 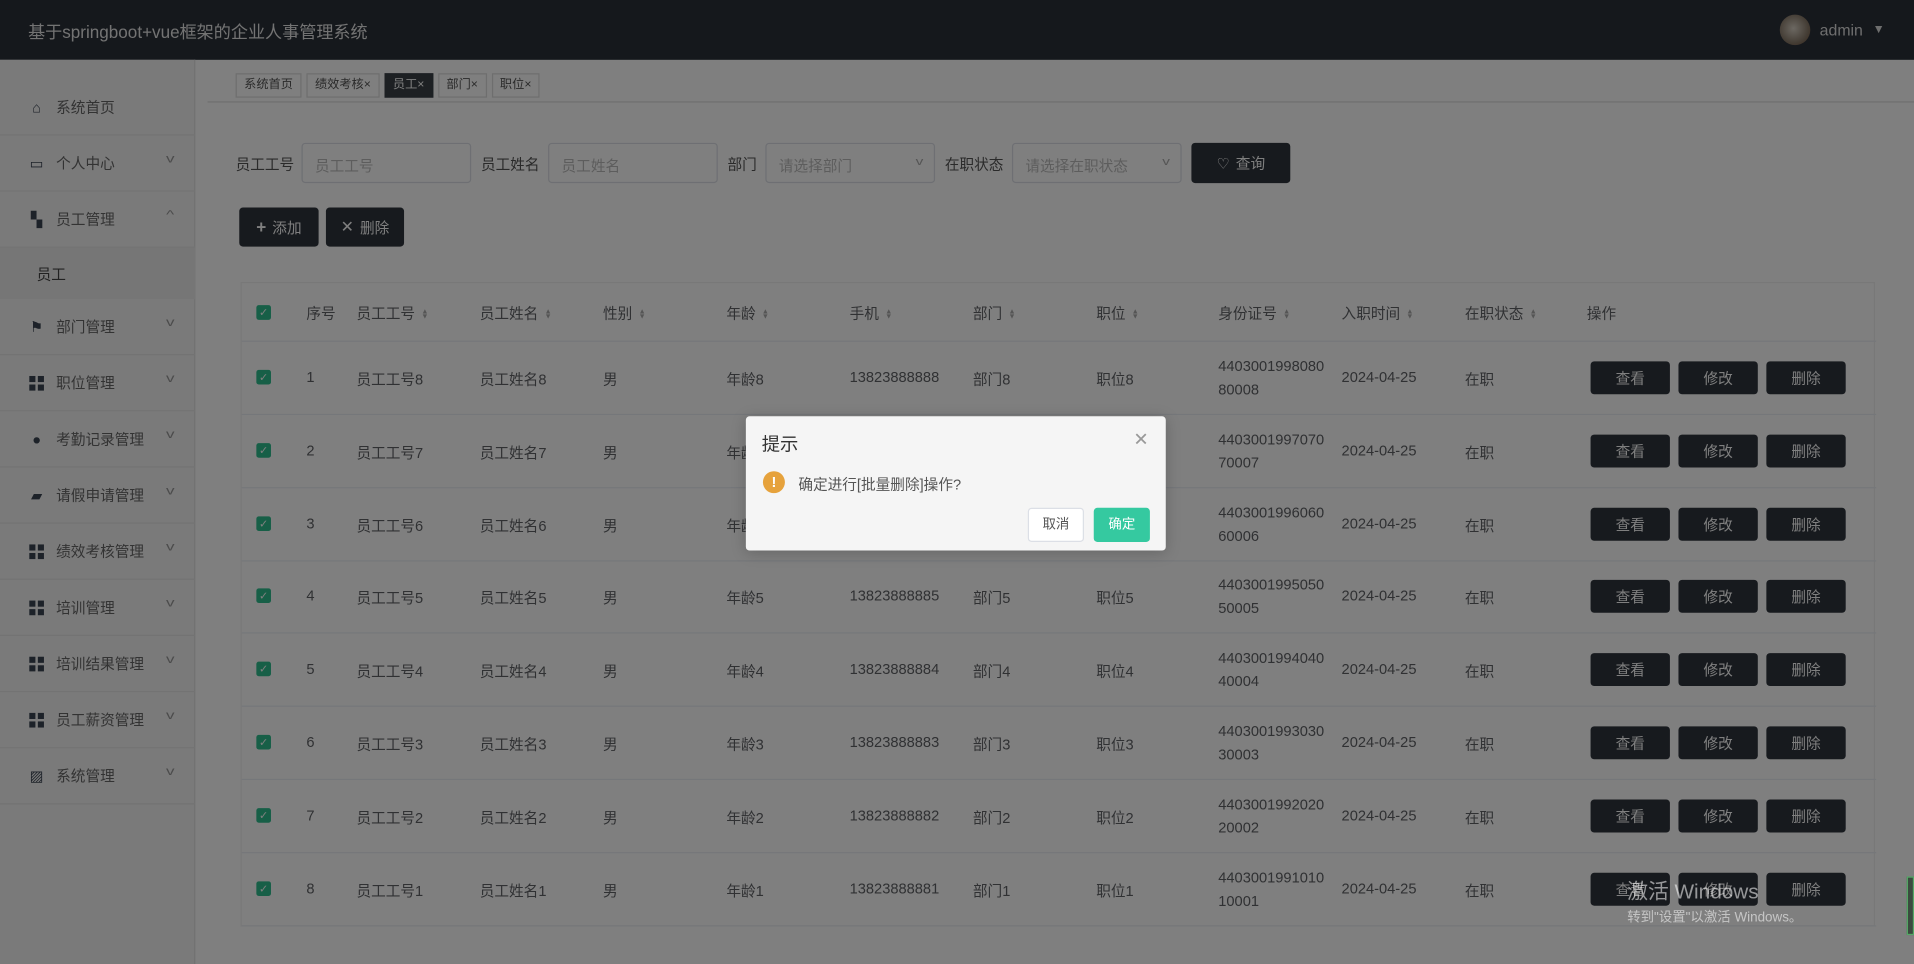 What do you see at coordinates (773, 482) in the screenshot?
I see `warning-icon: !` at bounding box center [773, 482].